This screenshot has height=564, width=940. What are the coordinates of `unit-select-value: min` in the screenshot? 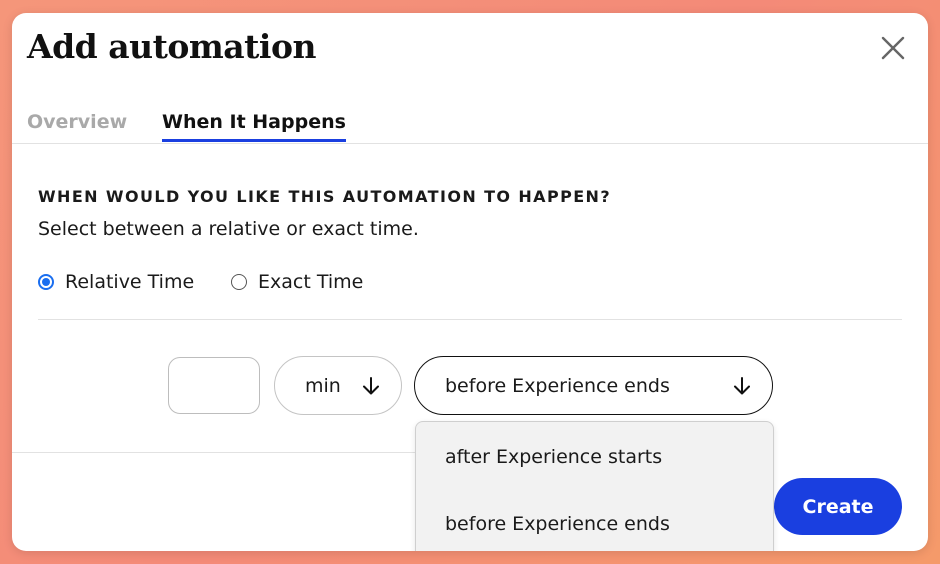 It's located at (323, 385).